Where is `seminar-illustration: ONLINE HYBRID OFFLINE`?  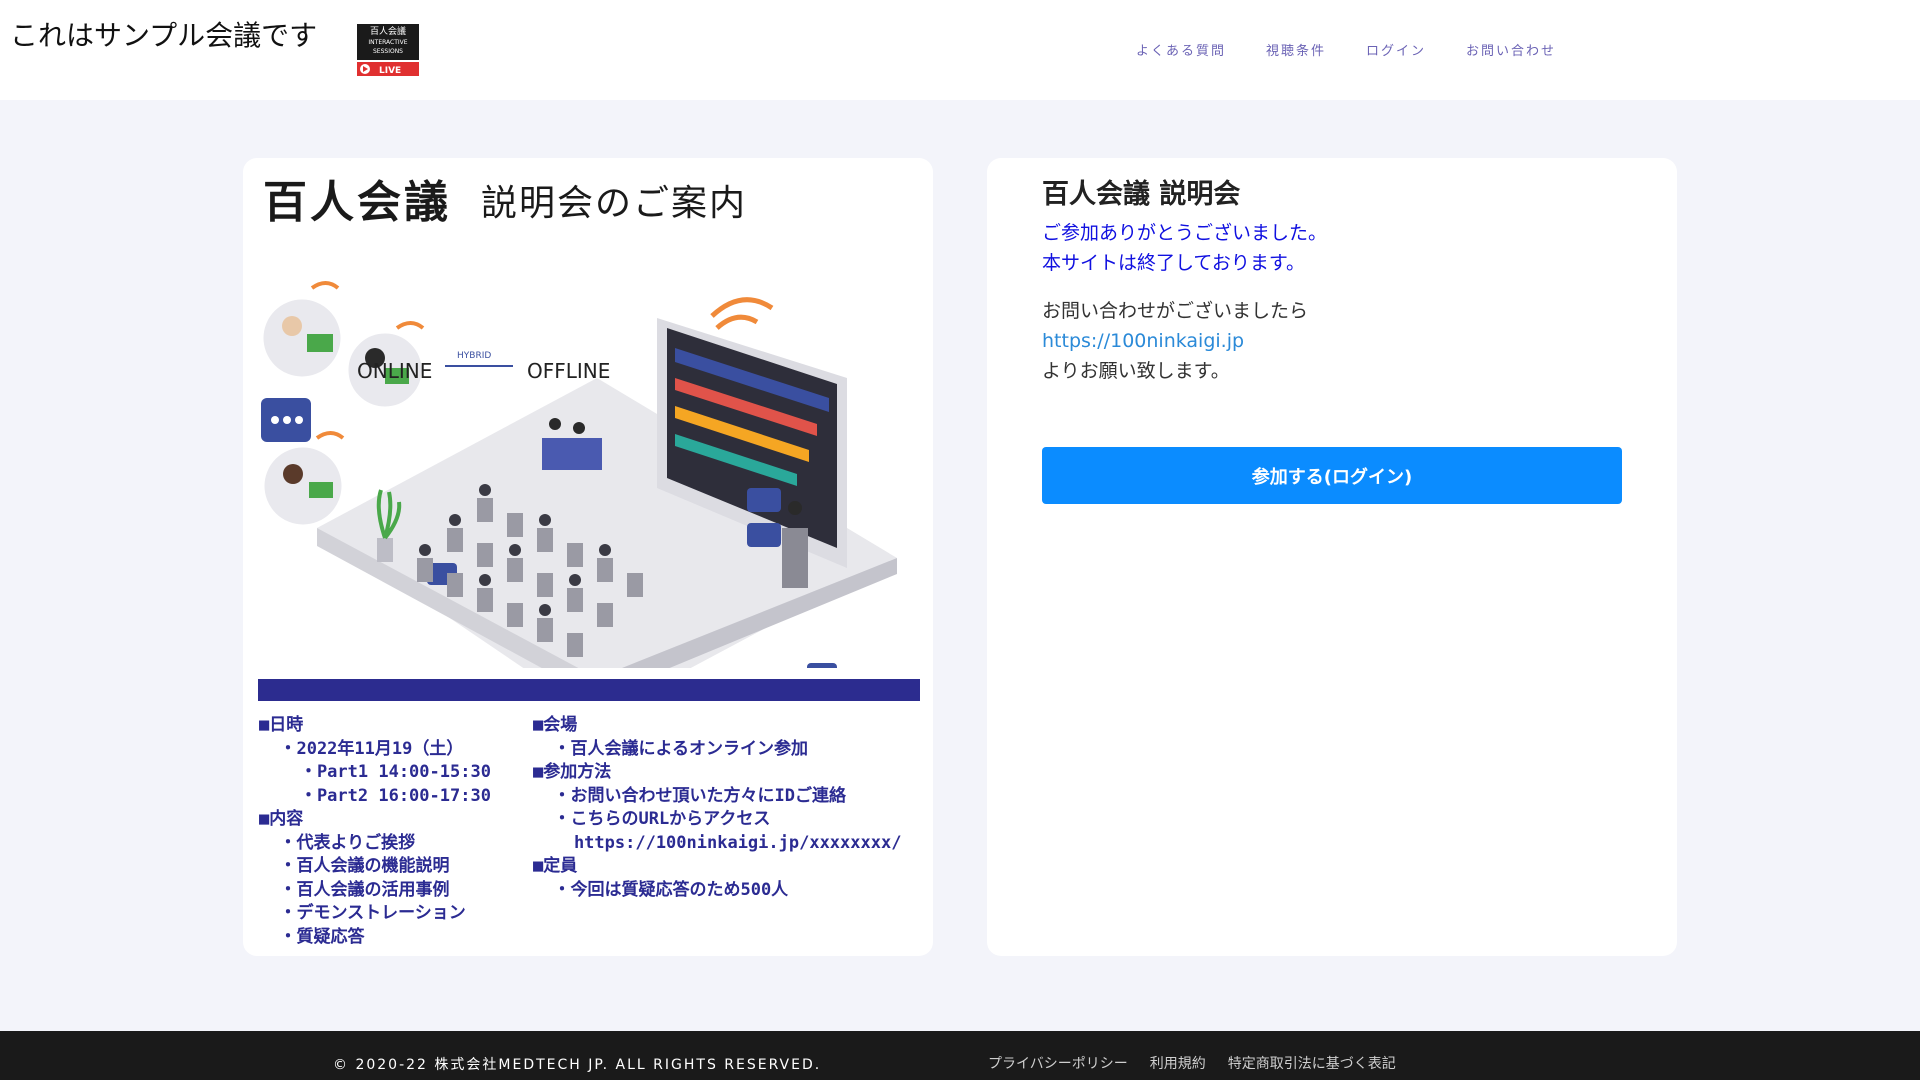
seminar-illustration: ONLINE HYBRID OFFLINE is located at coordinates (578, 474).